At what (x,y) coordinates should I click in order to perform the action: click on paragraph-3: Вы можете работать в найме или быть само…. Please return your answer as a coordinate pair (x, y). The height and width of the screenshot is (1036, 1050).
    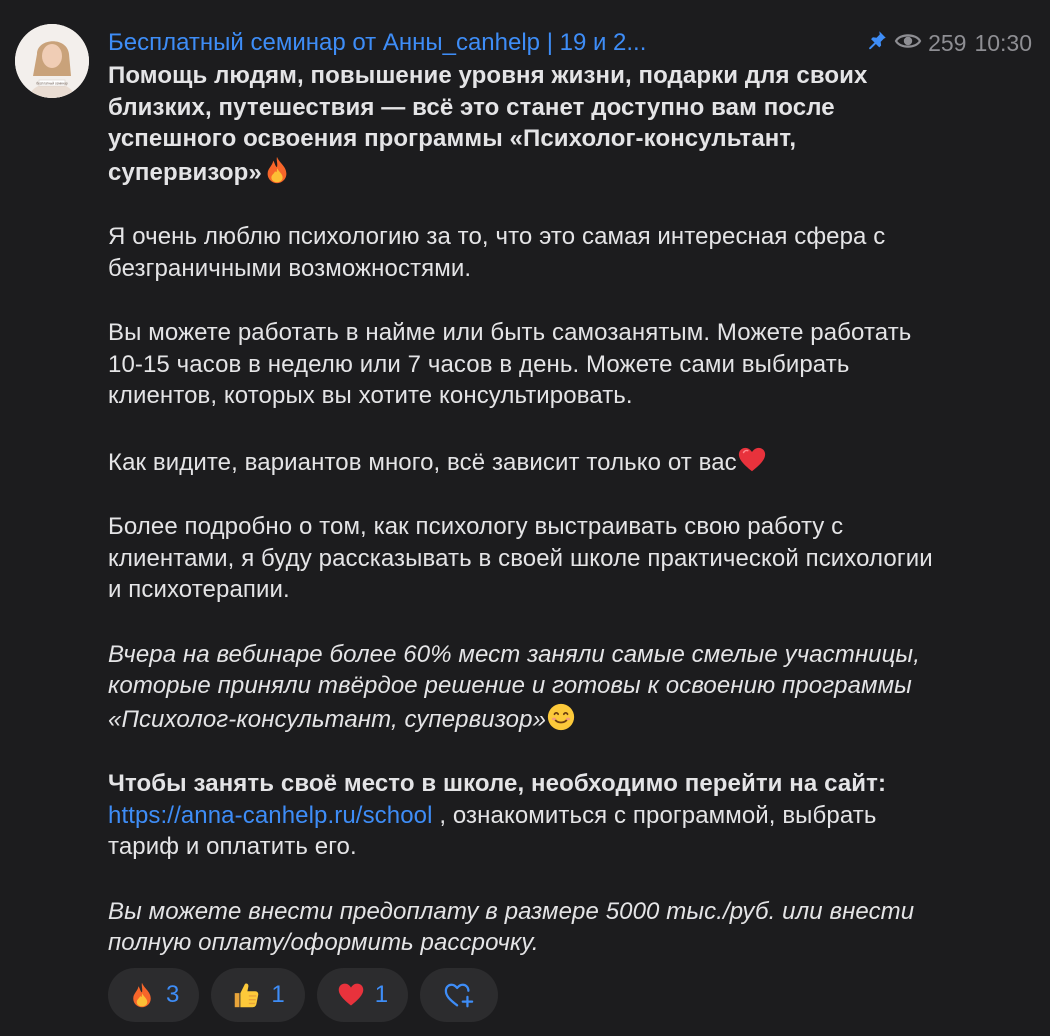
    Looking at the image, I should click on (510, 364).